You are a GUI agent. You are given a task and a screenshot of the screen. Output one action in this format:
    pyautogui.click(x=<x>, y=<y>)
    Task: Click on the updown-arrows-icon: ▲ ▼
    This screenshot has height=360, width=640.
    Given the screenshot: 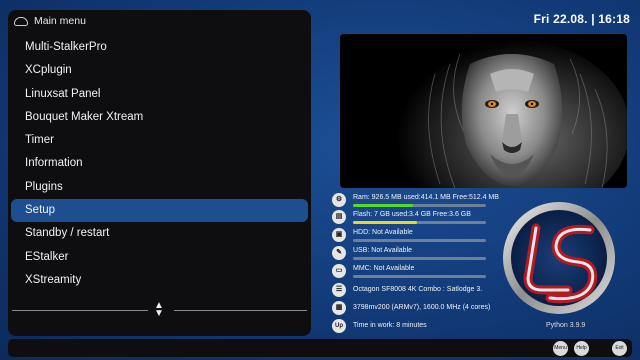 What is the action you would take?
    pyautogui.click(x=159, y=310)
    